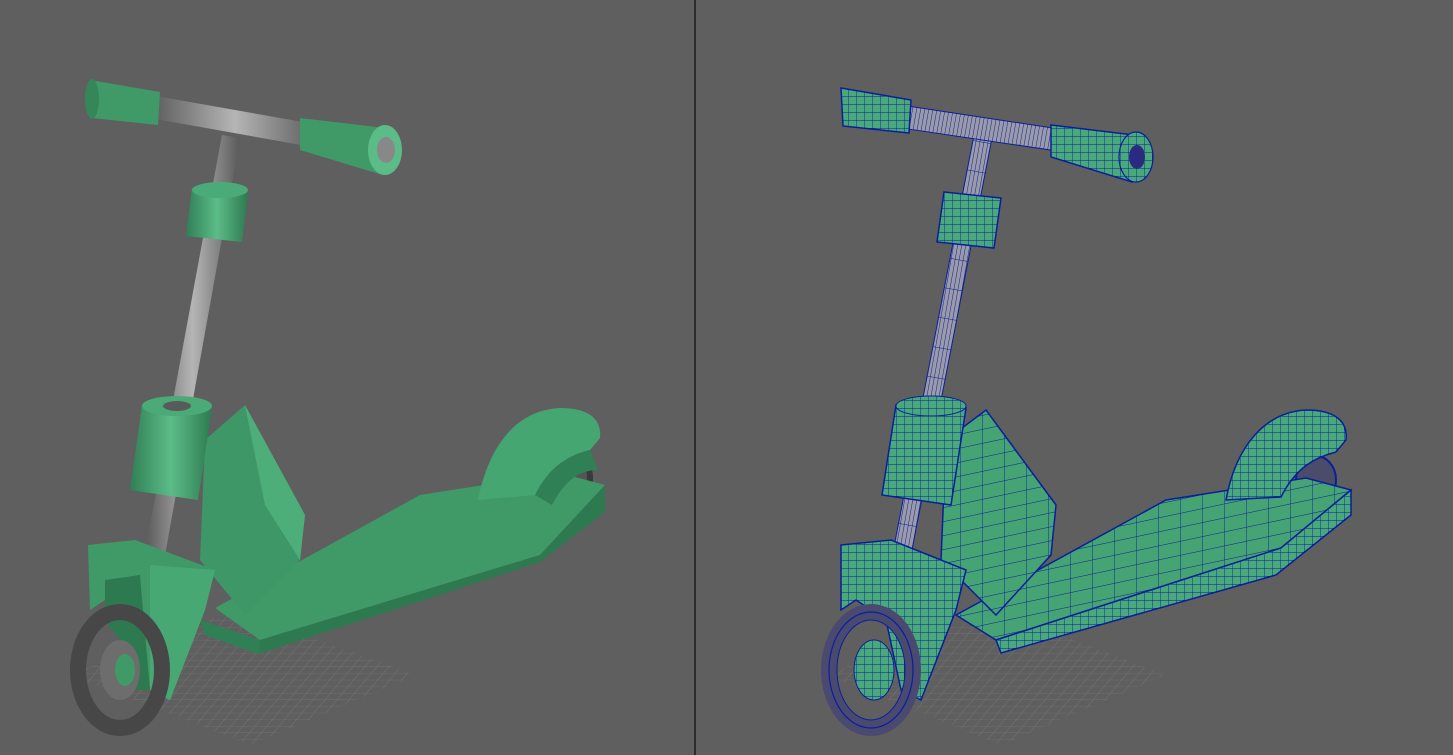 The height and width of the screenshot is (755, 1453). Describe the element at coordinates (924, 455) in the screenshot. I see `lower-collar-wire` at that location.